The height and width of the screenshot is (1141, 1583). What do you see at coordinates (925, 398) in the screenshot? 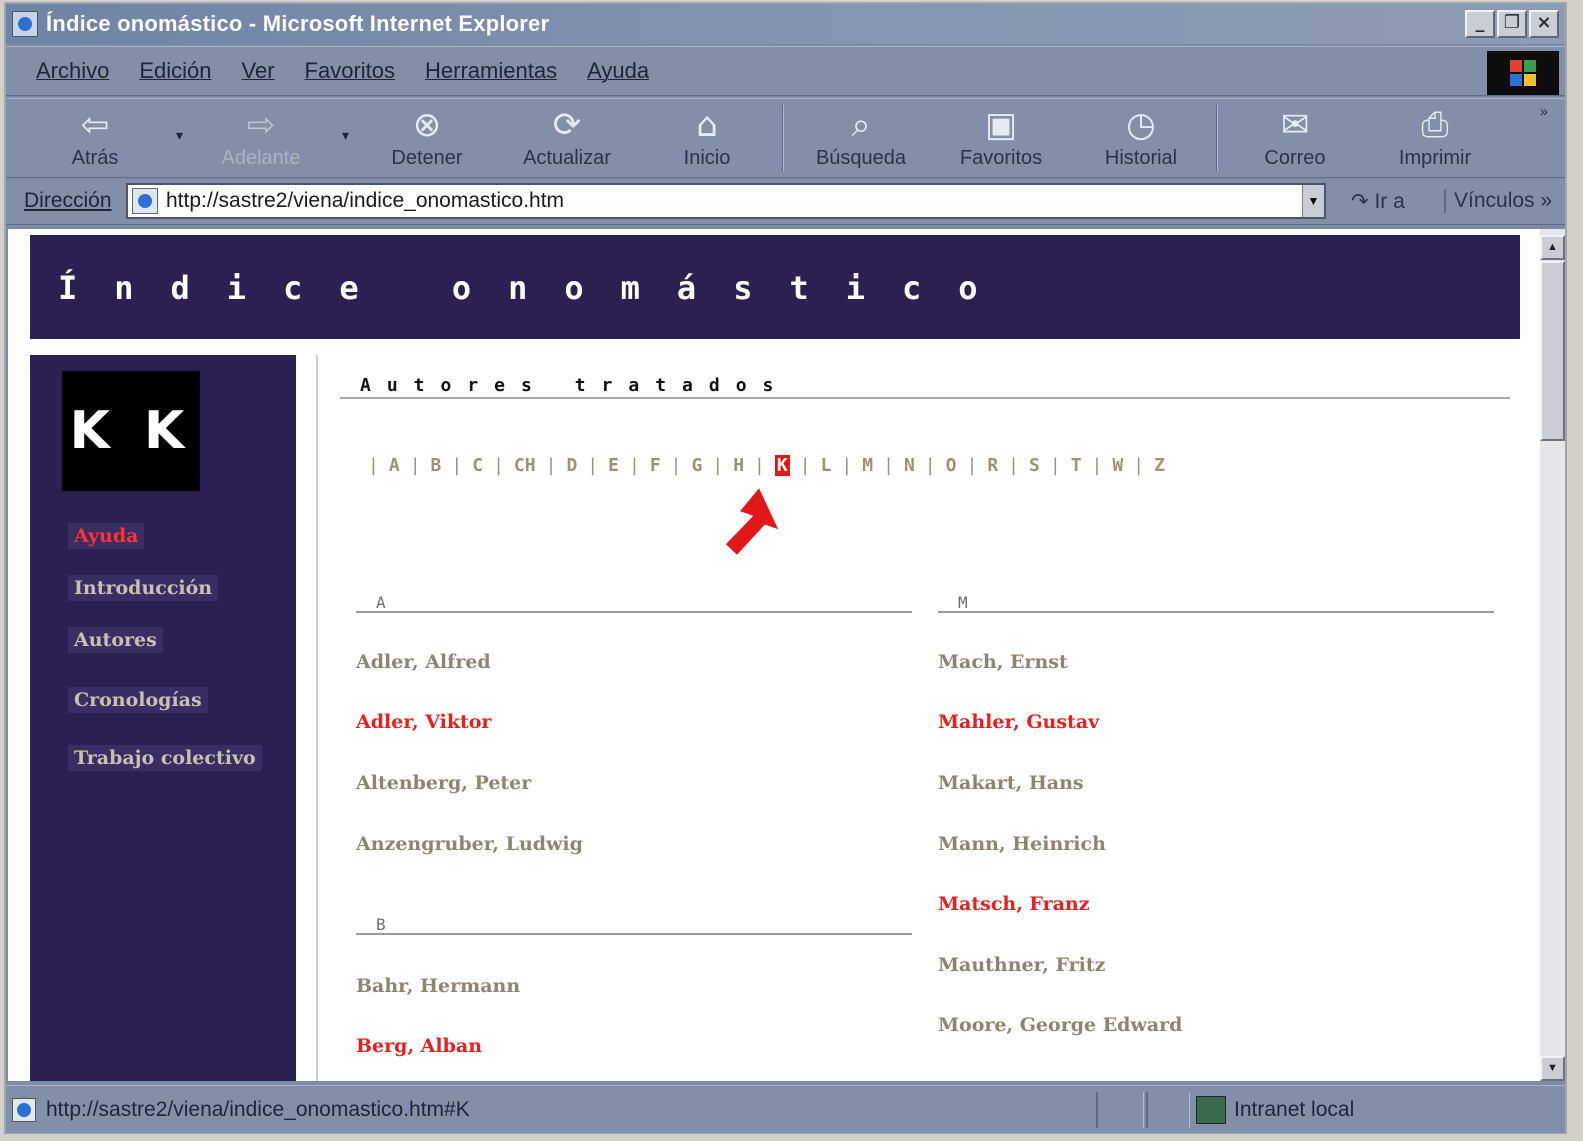
I see `section-underline` at bounding box center [925, 398].